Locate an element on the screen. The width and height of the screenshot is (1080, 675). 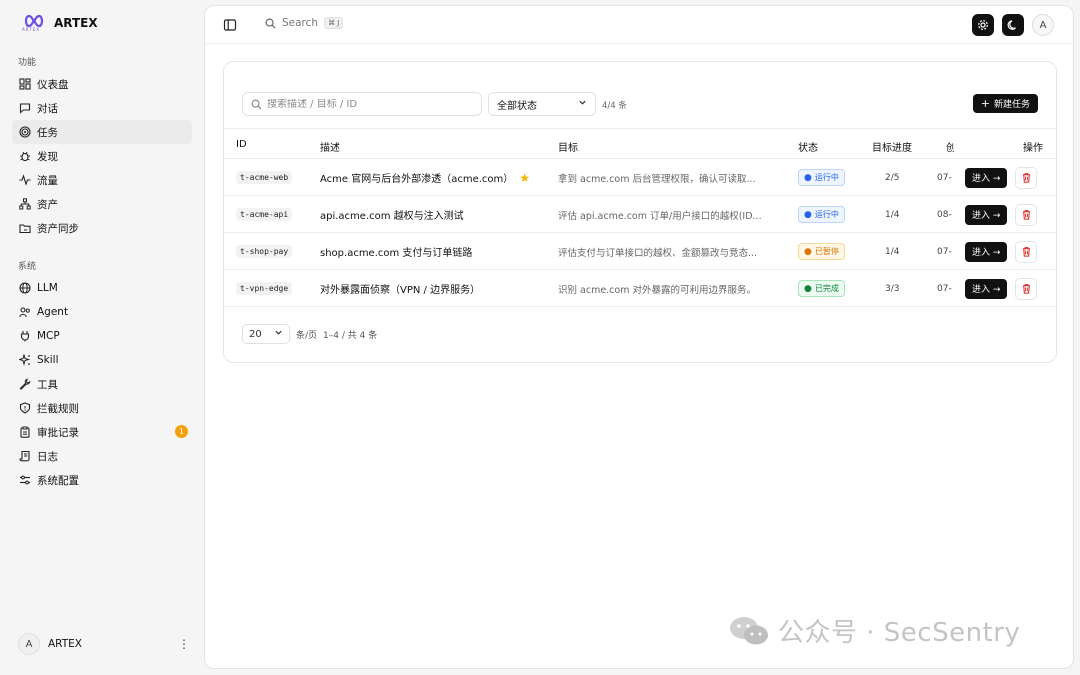
dashboard-icon is located at coordinates (24, 84).